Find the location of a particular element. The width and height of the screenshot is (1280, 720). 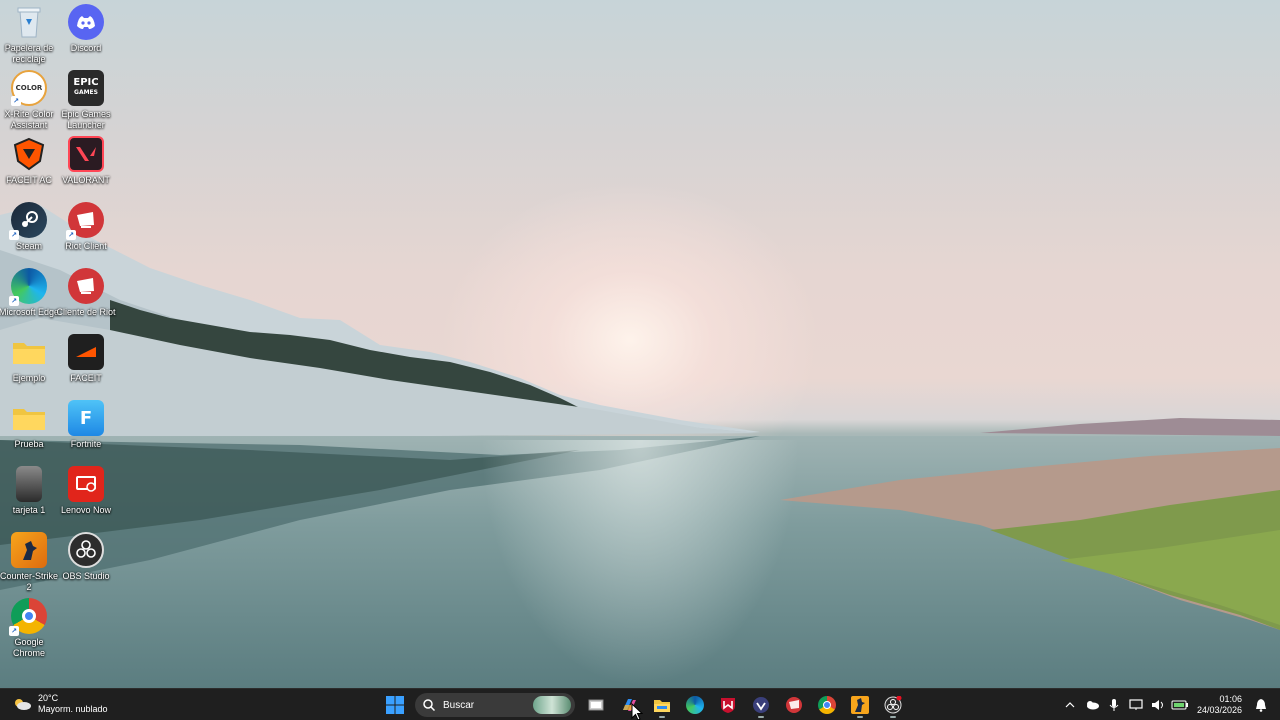

desktop-icon-recycle-bin: Papelera de reciclaje is located at coordinates (29, 34).